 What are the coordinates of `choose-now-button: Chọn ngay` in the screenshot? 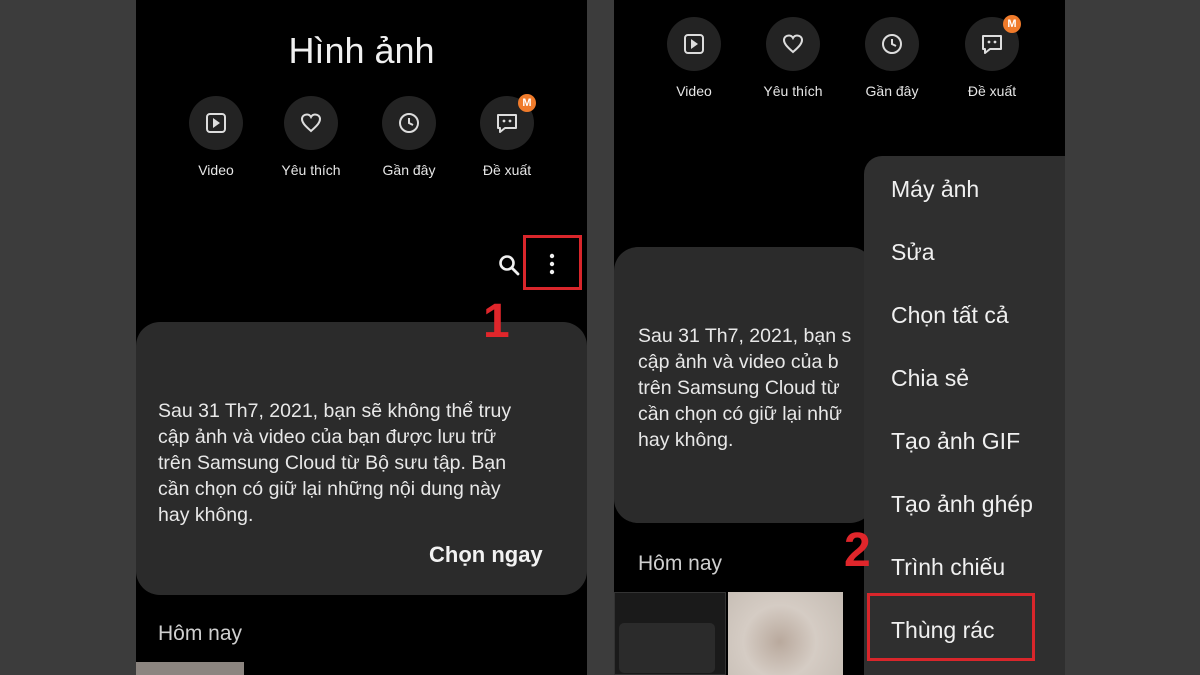 It's located at (486, 555).